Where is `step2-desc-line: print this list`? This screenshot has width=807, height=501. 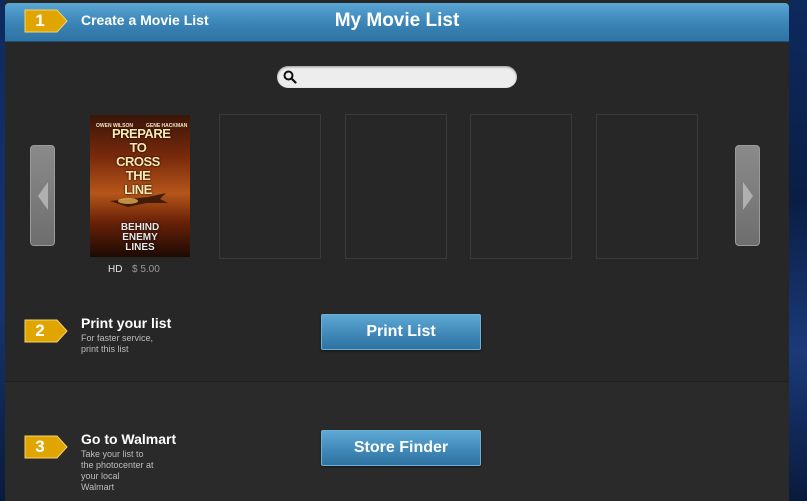 step2-desc-line: print this list is located at coordinates (105, 349).